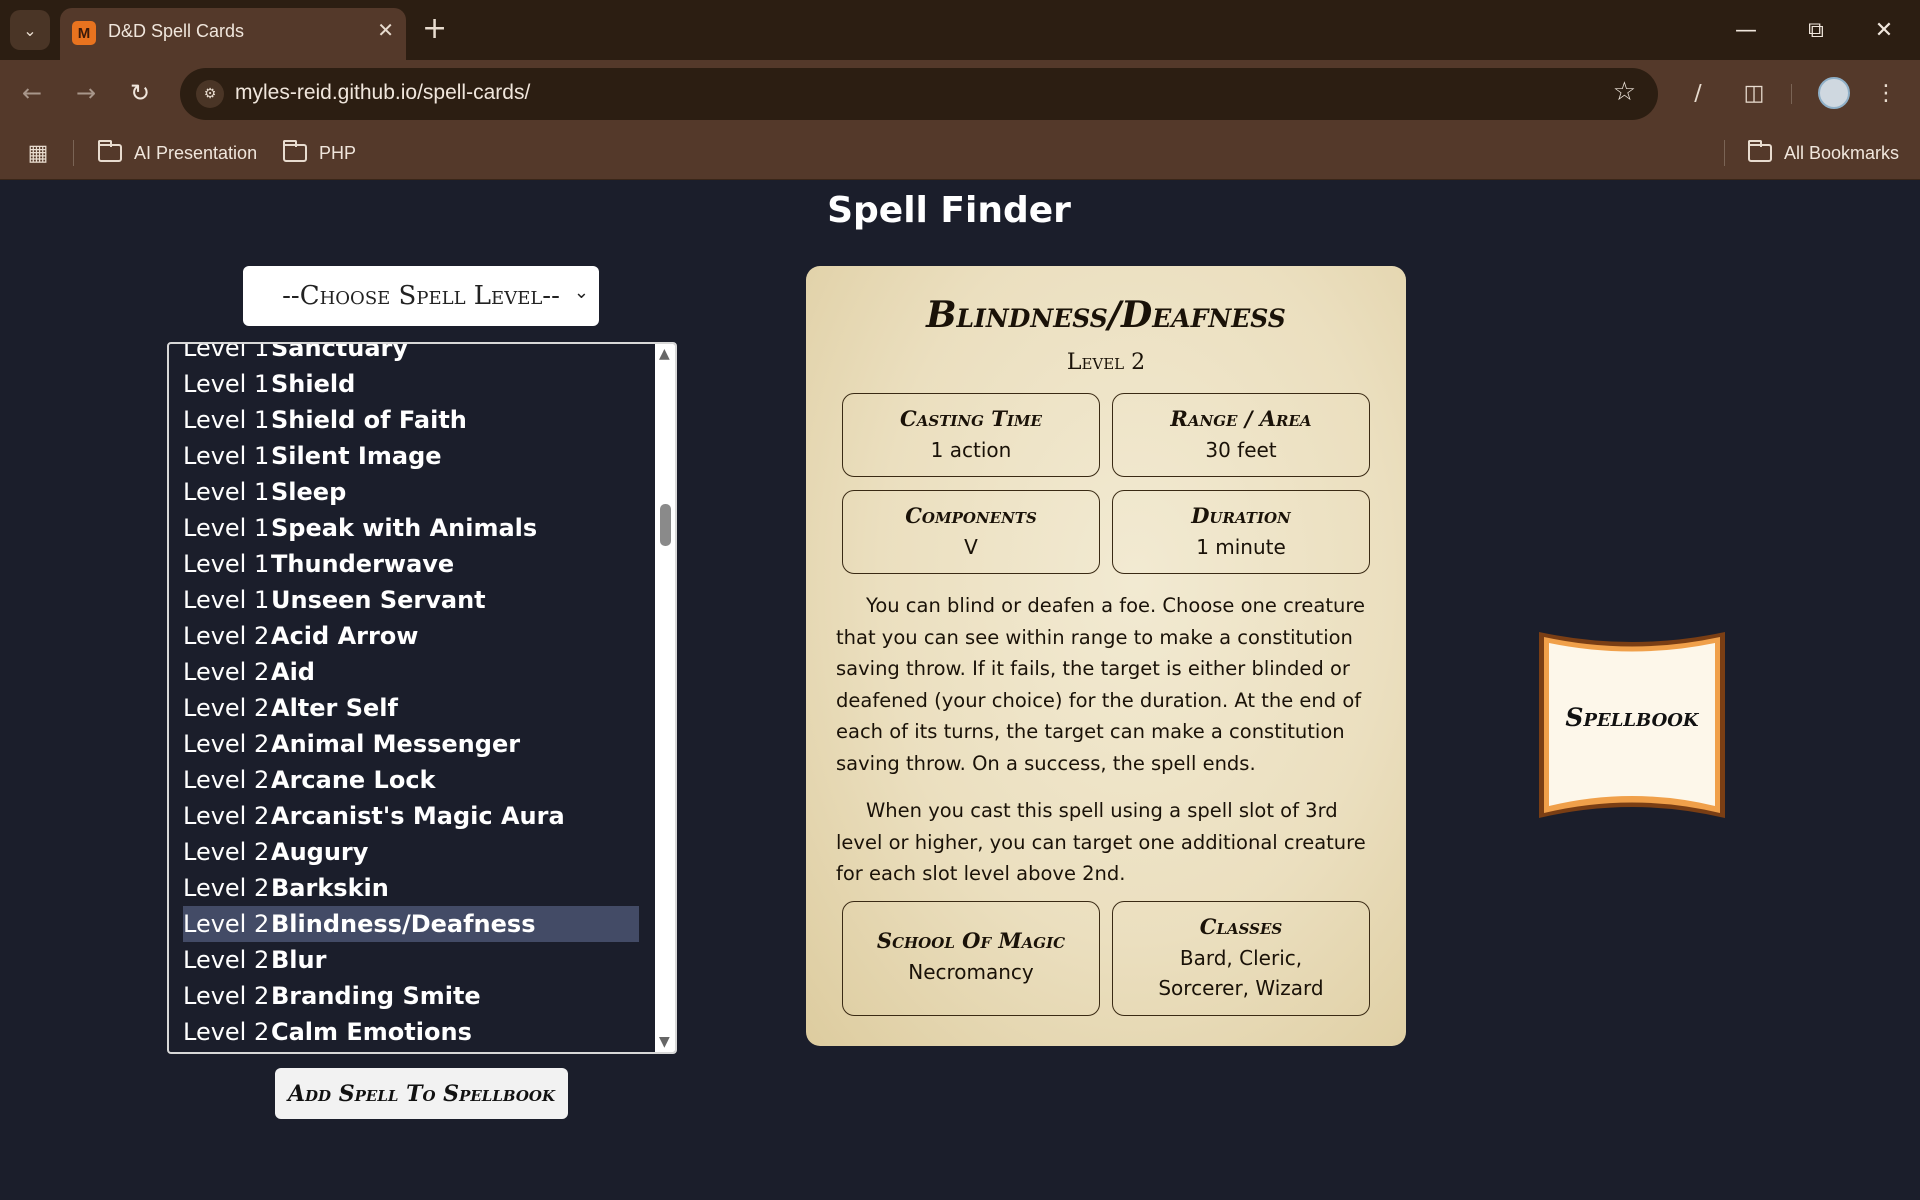 The image size is (1920, 1200). What do you see at coordinates (407, 888) in the screenshot?
I see `spell-list-item: Level 2 Barkskin` at bounding box center [407, 888].